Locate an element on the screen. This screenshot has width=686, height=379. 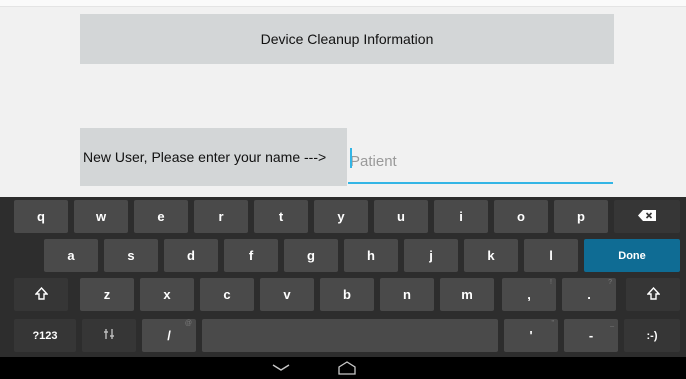
key-w: w is located at coordinates (101, 216).